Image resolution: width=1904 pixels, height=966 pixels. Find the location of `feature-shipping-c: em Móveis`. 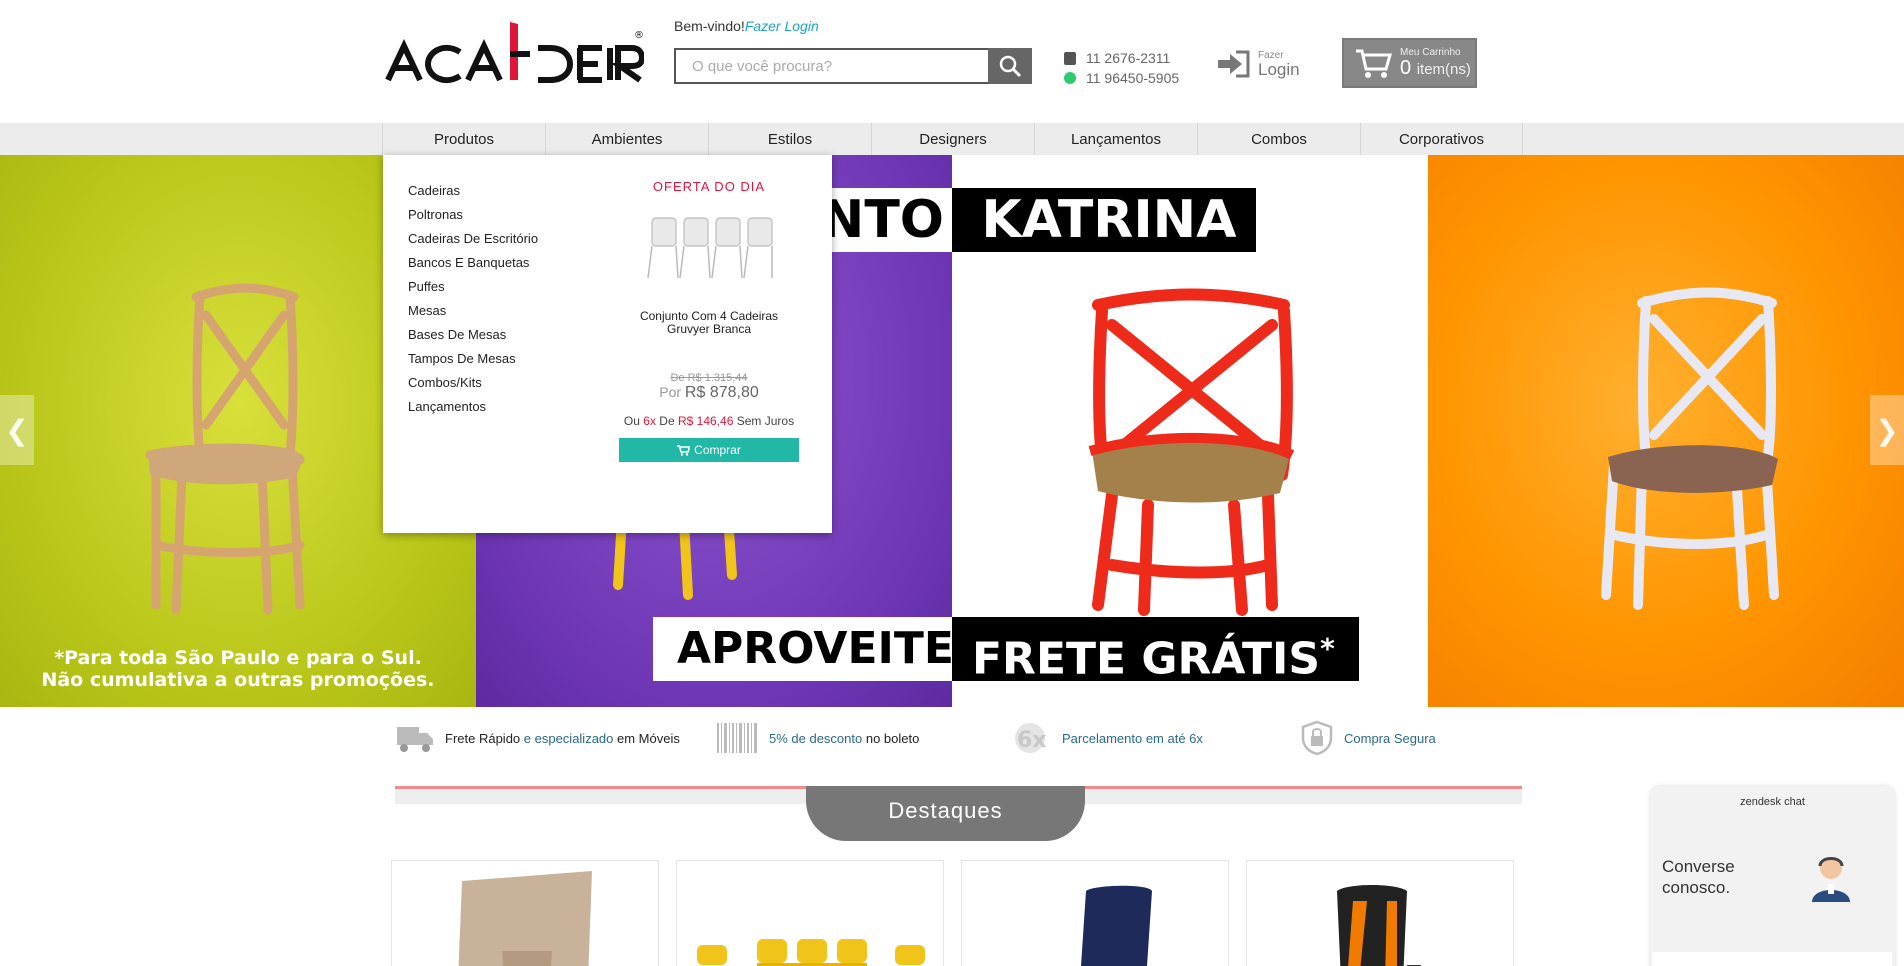

feature-shipping-c: em Móveis is located at coordinates (648, 738).